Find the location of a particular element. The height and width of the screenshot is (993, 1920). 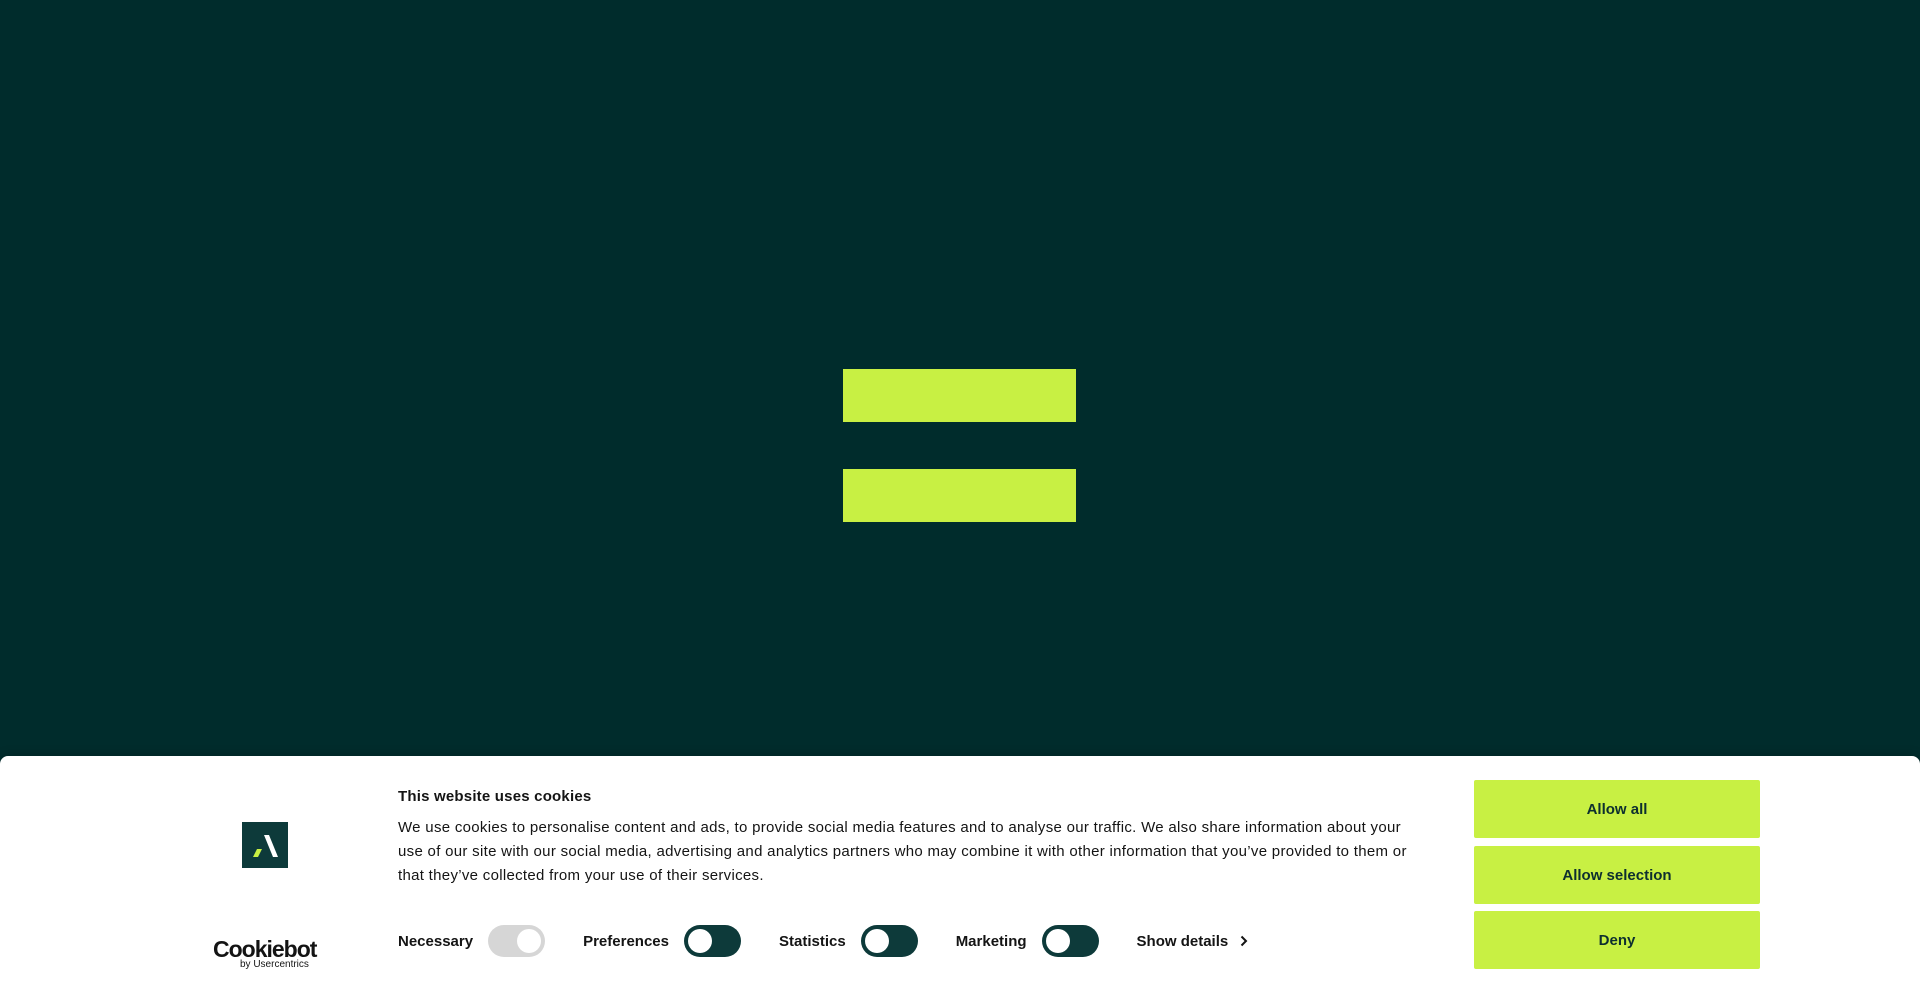

consent-necessary-label: Necessary is located at coordinates (436, 941).